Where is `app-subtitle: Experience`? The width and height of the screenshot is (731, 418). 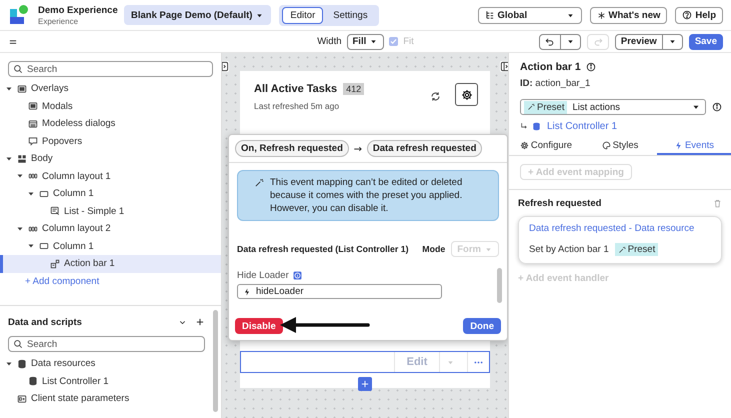
app-subtitle: Experience is located at coordinates (59, 21).